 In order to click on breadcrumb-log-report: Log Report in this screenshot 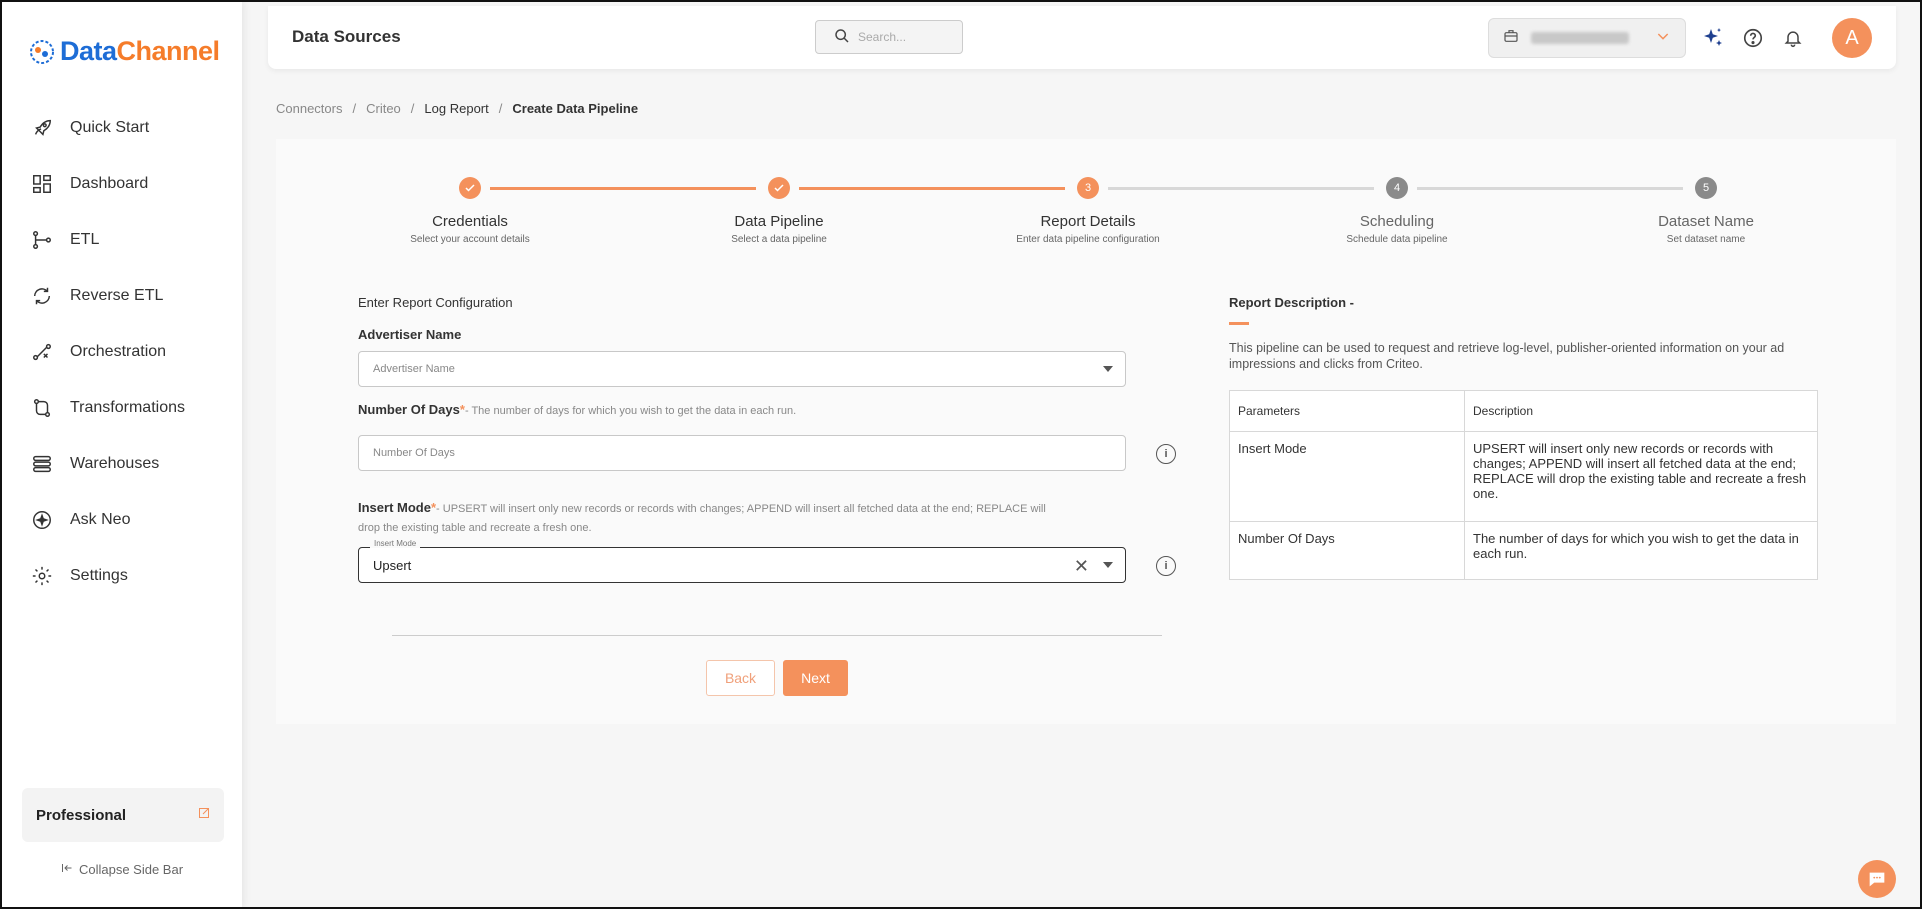, I will do `click(456, 108)`.